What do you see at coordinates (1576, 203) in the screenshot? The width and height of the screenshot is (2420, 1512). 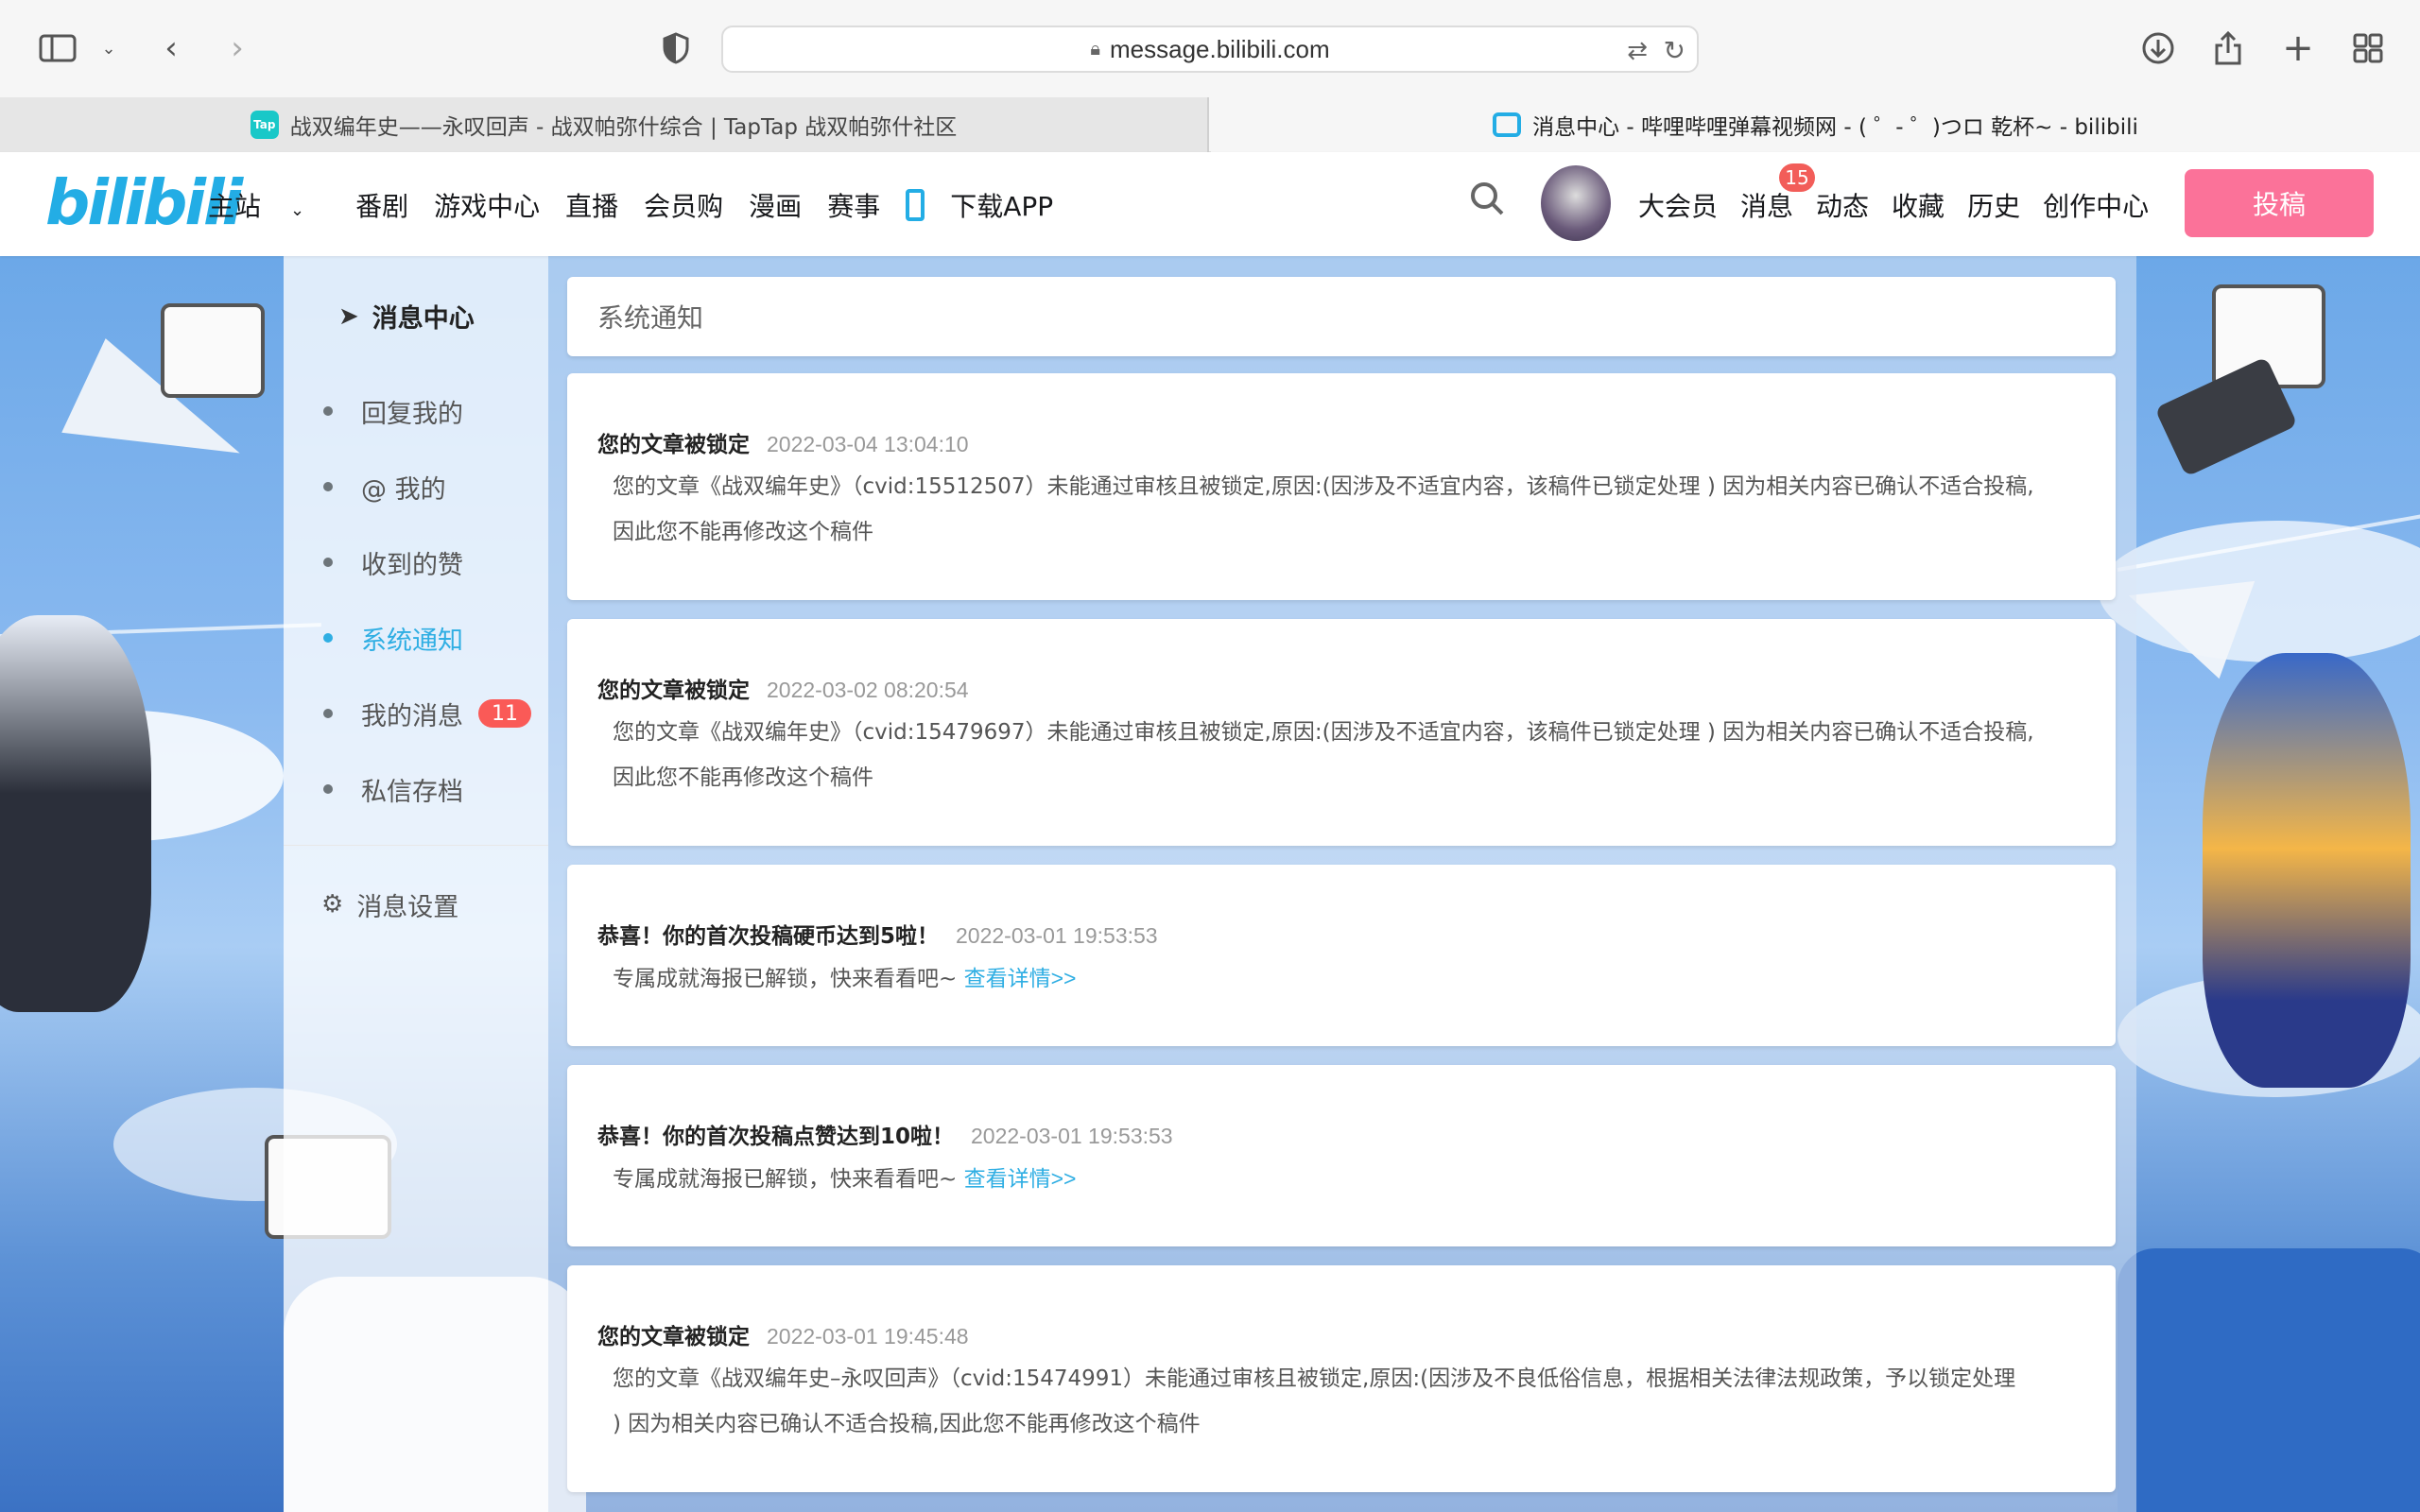 I see `user-avatar` at bounding box center [1576, 203].